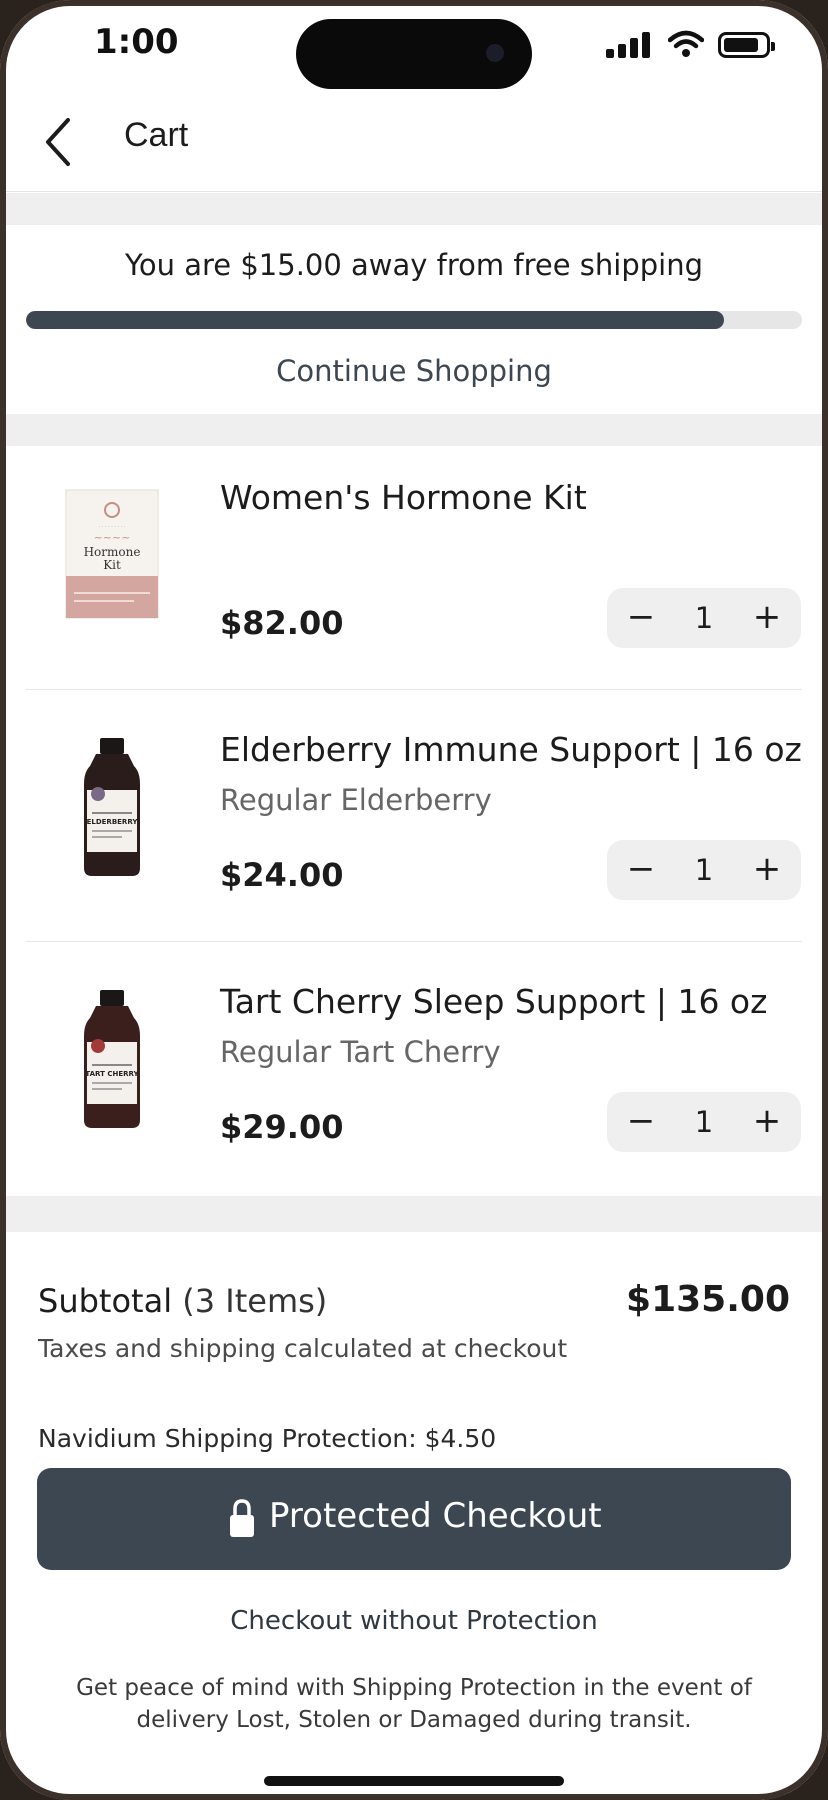 This screenshot has width=828, height=1800. Describe the element at coordinates (60, 142) in the screenshot. I see `back-arrow-icon` at that location.